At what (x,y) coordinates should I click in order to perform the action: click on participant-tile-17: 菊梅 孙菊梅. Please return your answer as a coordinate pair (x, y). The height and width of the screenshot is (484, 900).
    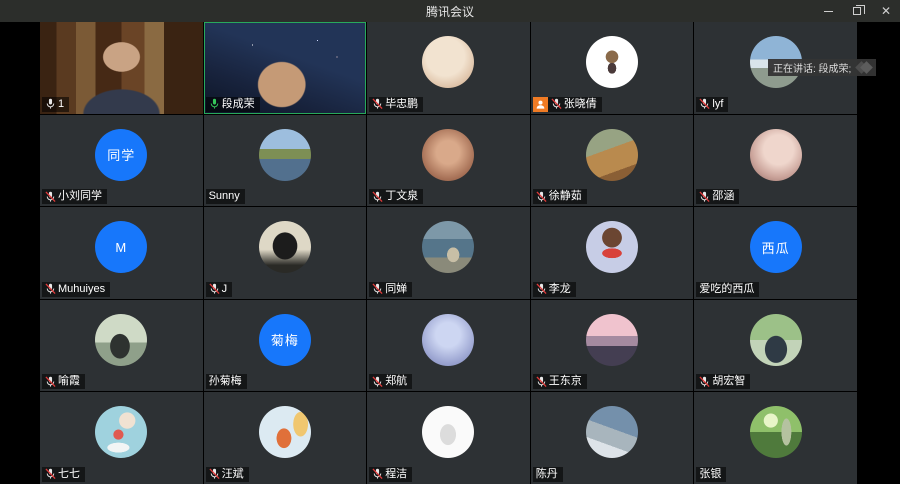
    Looking at the image, I should click on (285, 345).